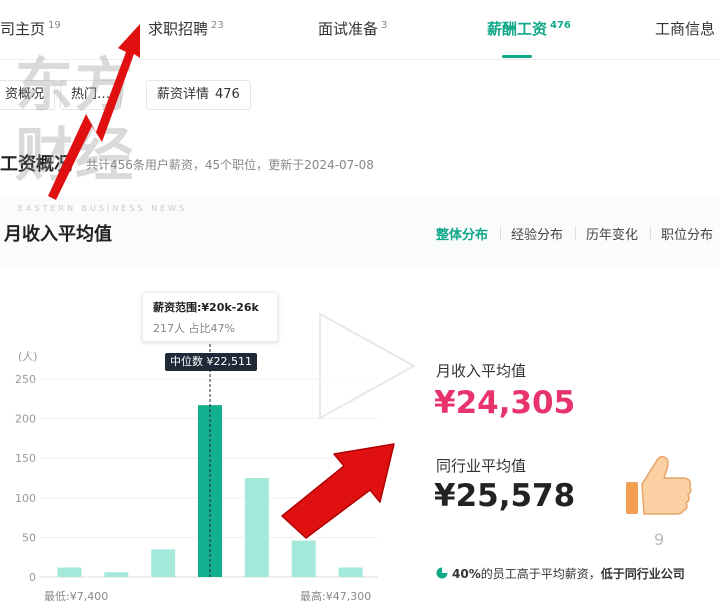  What do you see at coordinates (659, 539) in the screenshot?
I see `like-count: 9` at bounding box center [659, 539].